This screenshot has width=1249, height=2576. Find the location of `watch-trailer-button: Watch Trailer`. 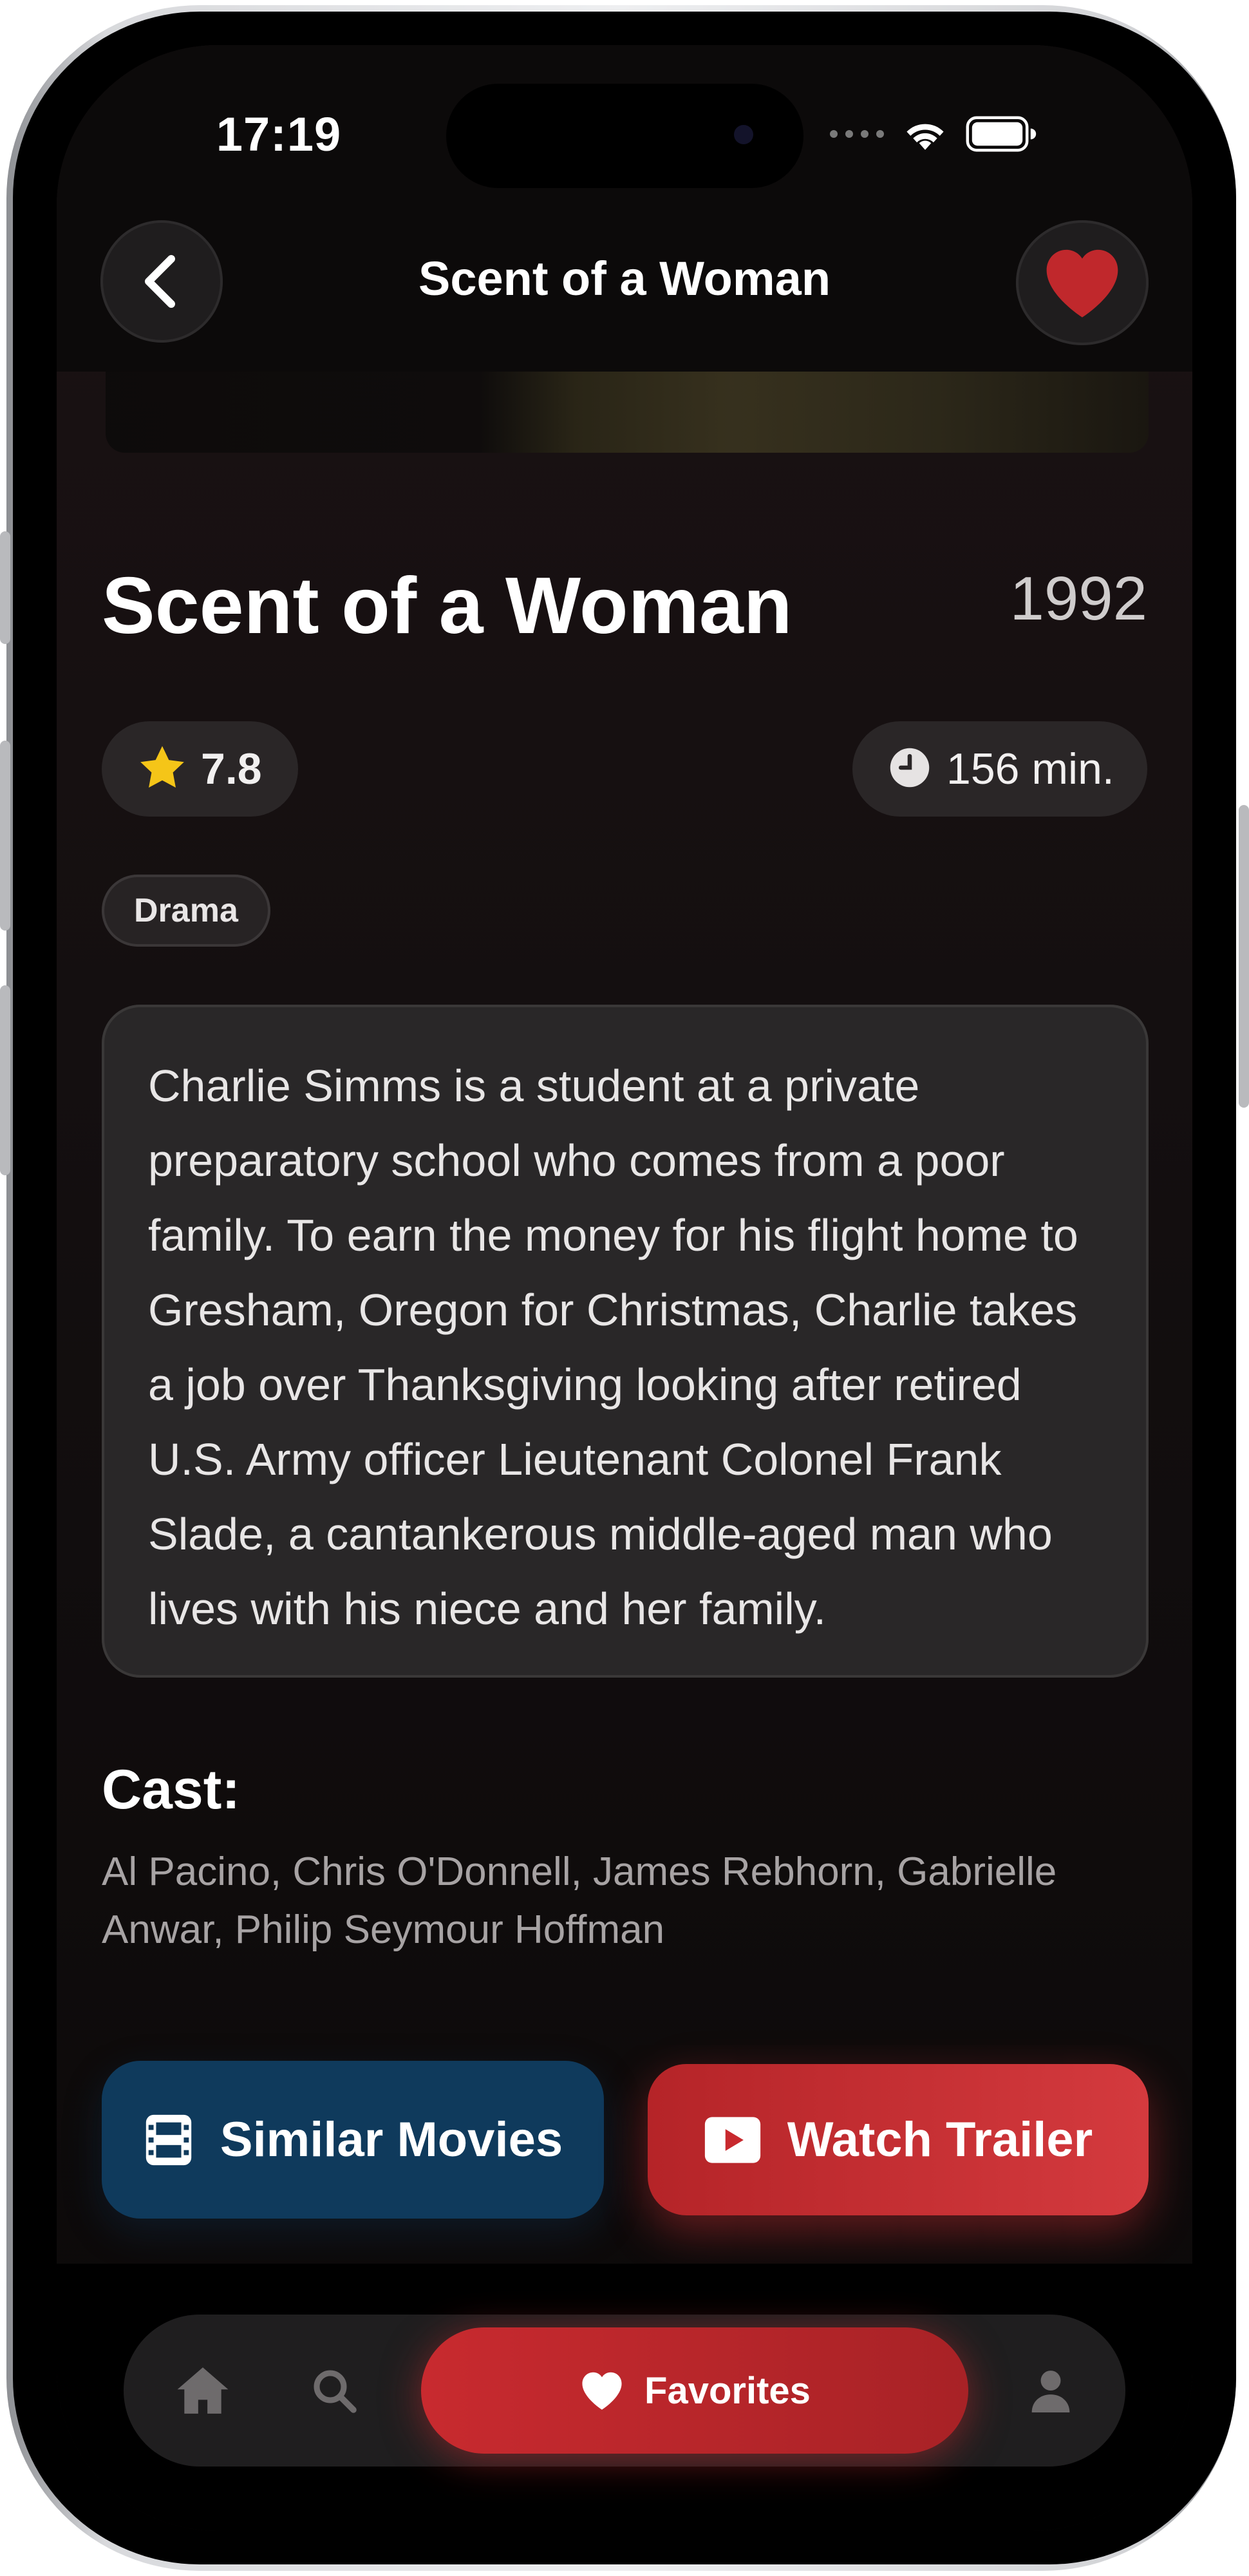

watch-trailer-button: Watch Trailer is located at coordinates (899, 2139).